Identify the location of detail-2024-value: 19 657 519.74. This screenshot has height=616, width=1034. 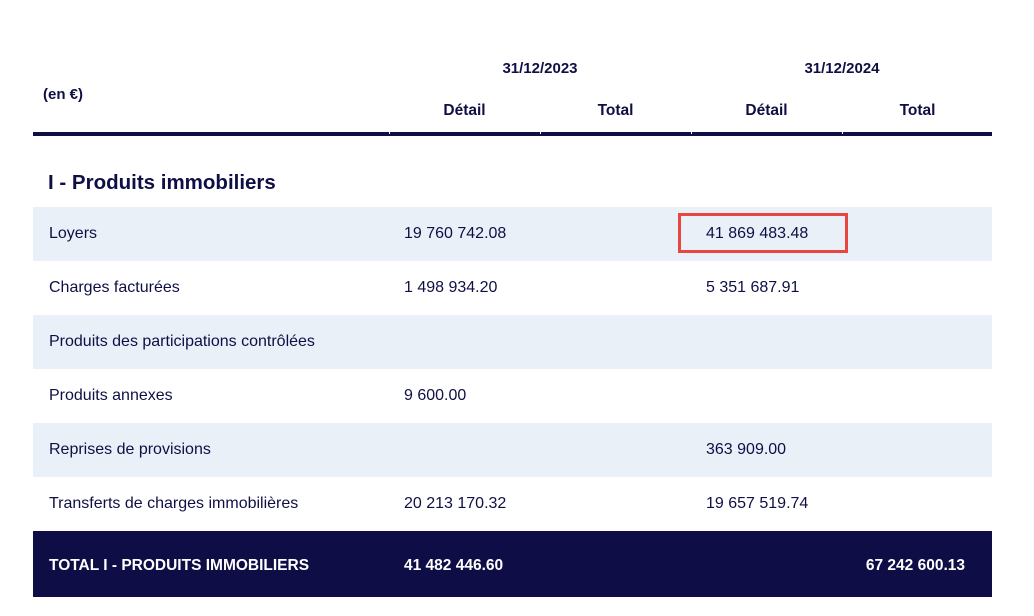
(757, 503).